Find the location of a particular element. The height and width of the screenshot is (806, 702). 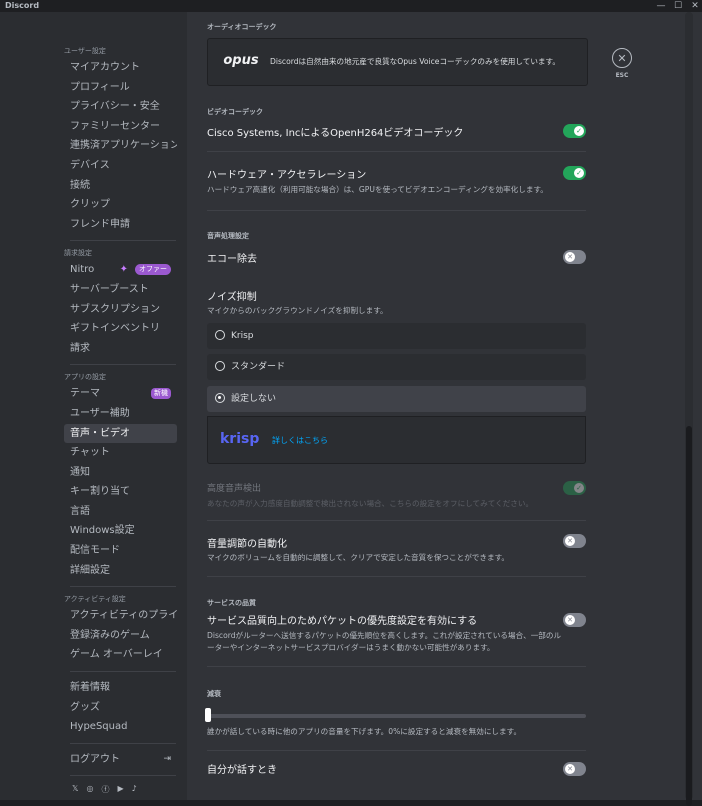

openh264-toggle: ✓ is located at coordinates (574, 131).